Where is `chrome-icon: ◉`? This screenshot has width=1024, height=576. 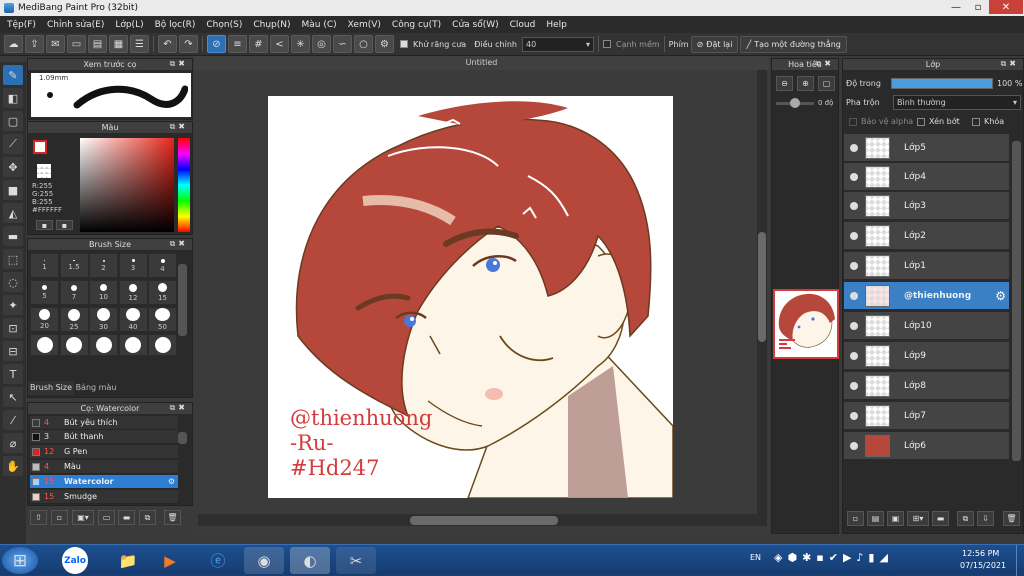
chrome-icon: ◉ is located at coordinates (264, 560).